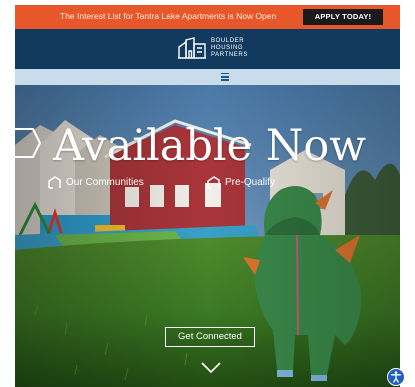  I want to click on arrow-outline-icon, so click(28, 143).